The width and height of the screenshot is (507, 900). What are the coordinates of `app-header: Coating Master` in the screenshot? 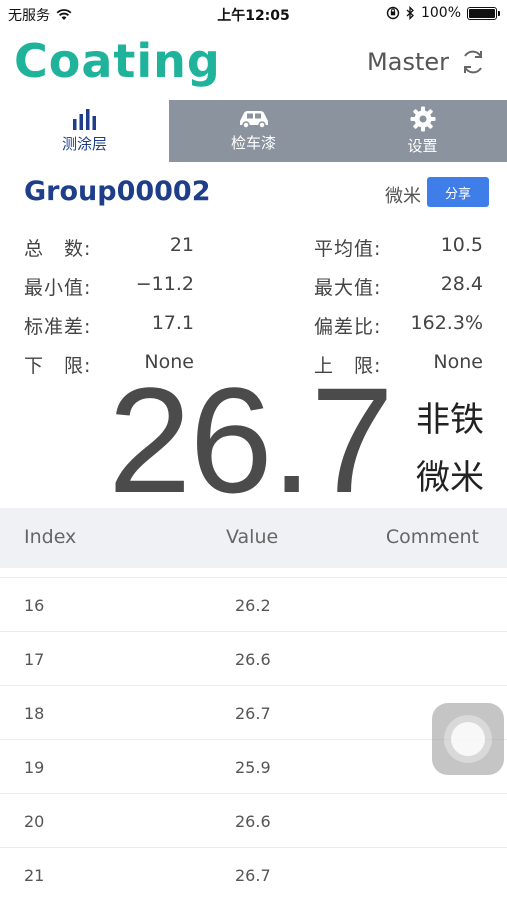 It's located at (253, 64).